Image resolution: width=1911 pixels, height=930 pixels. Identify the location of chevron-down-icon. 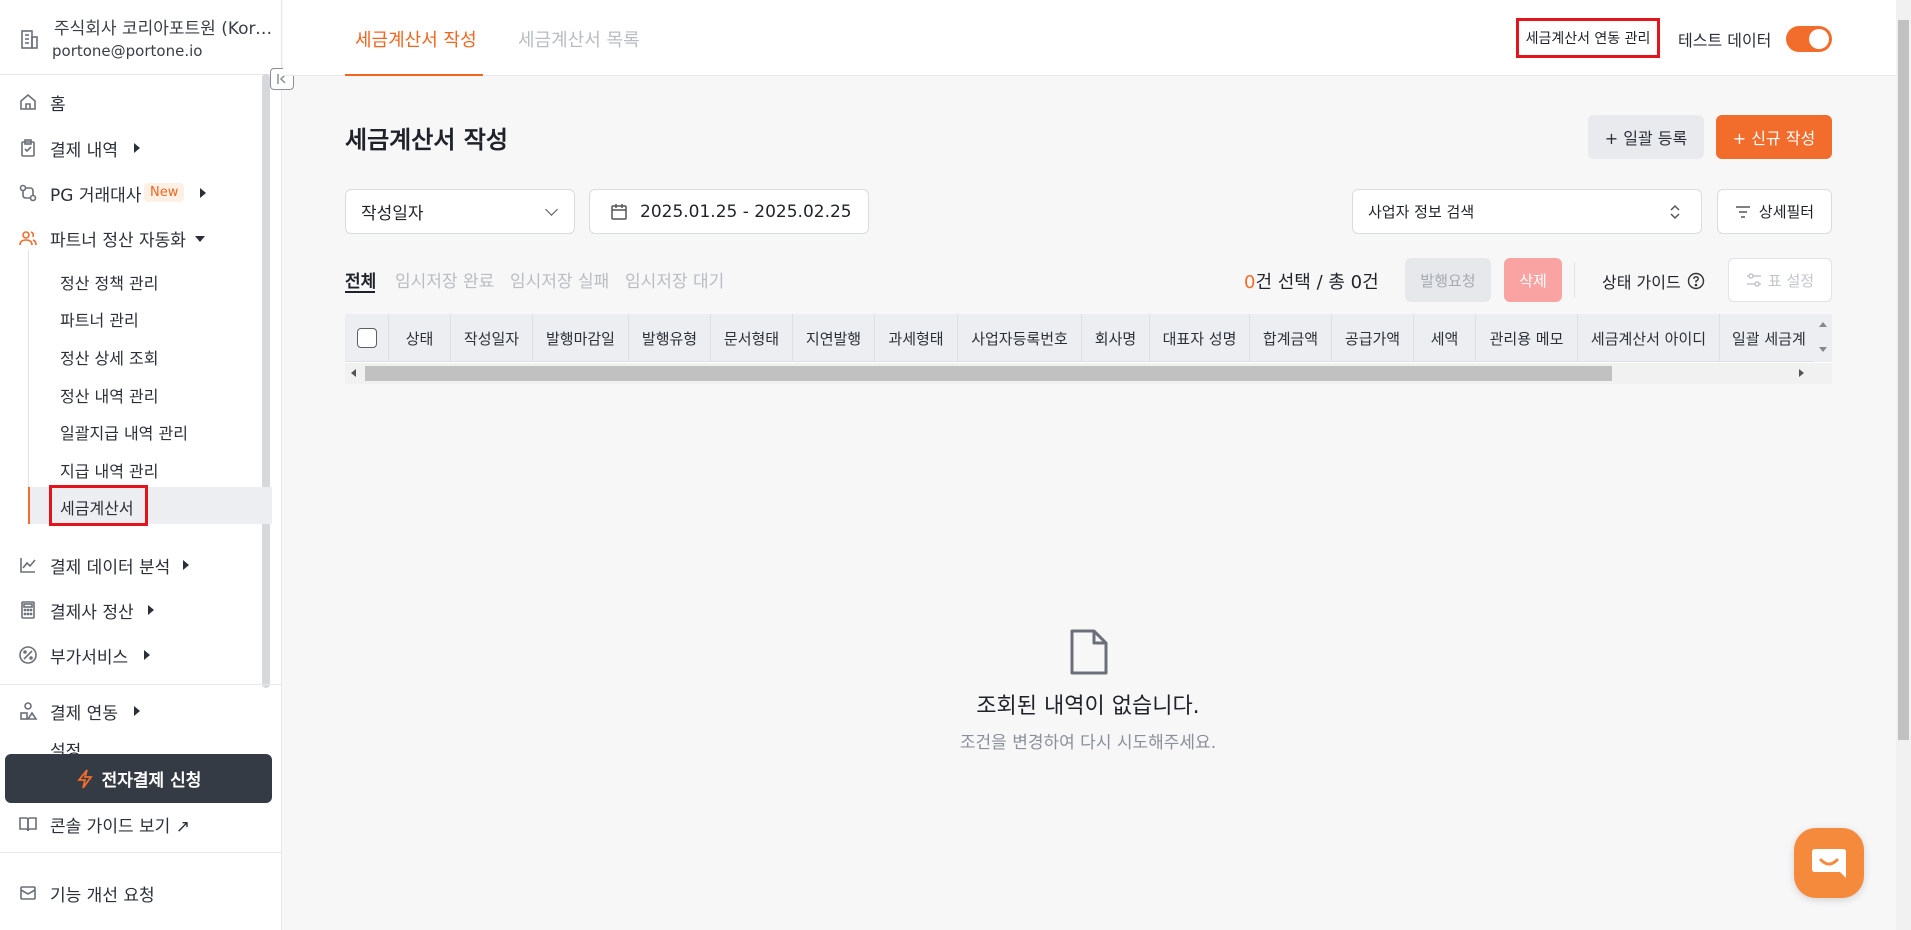
(551, 209).